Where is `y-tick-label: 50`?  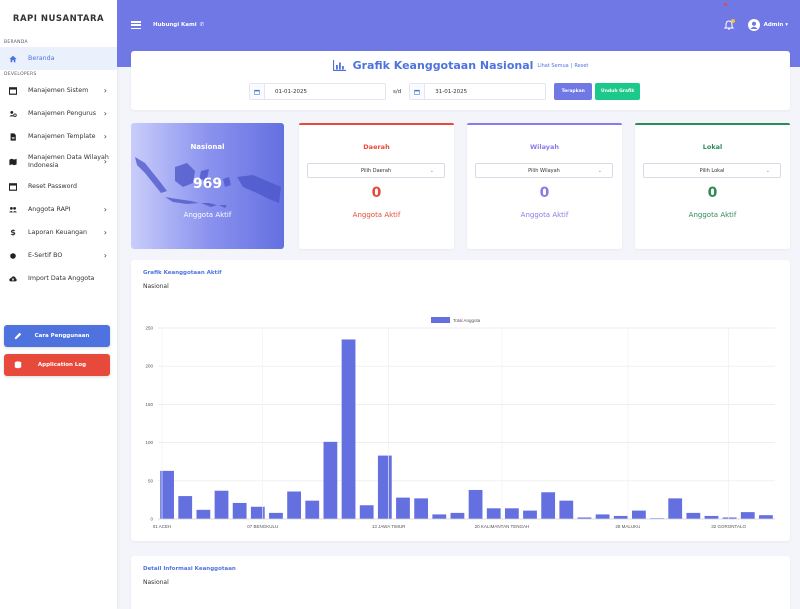 y-tick-label: 50 is located at coordinates (151, 480).